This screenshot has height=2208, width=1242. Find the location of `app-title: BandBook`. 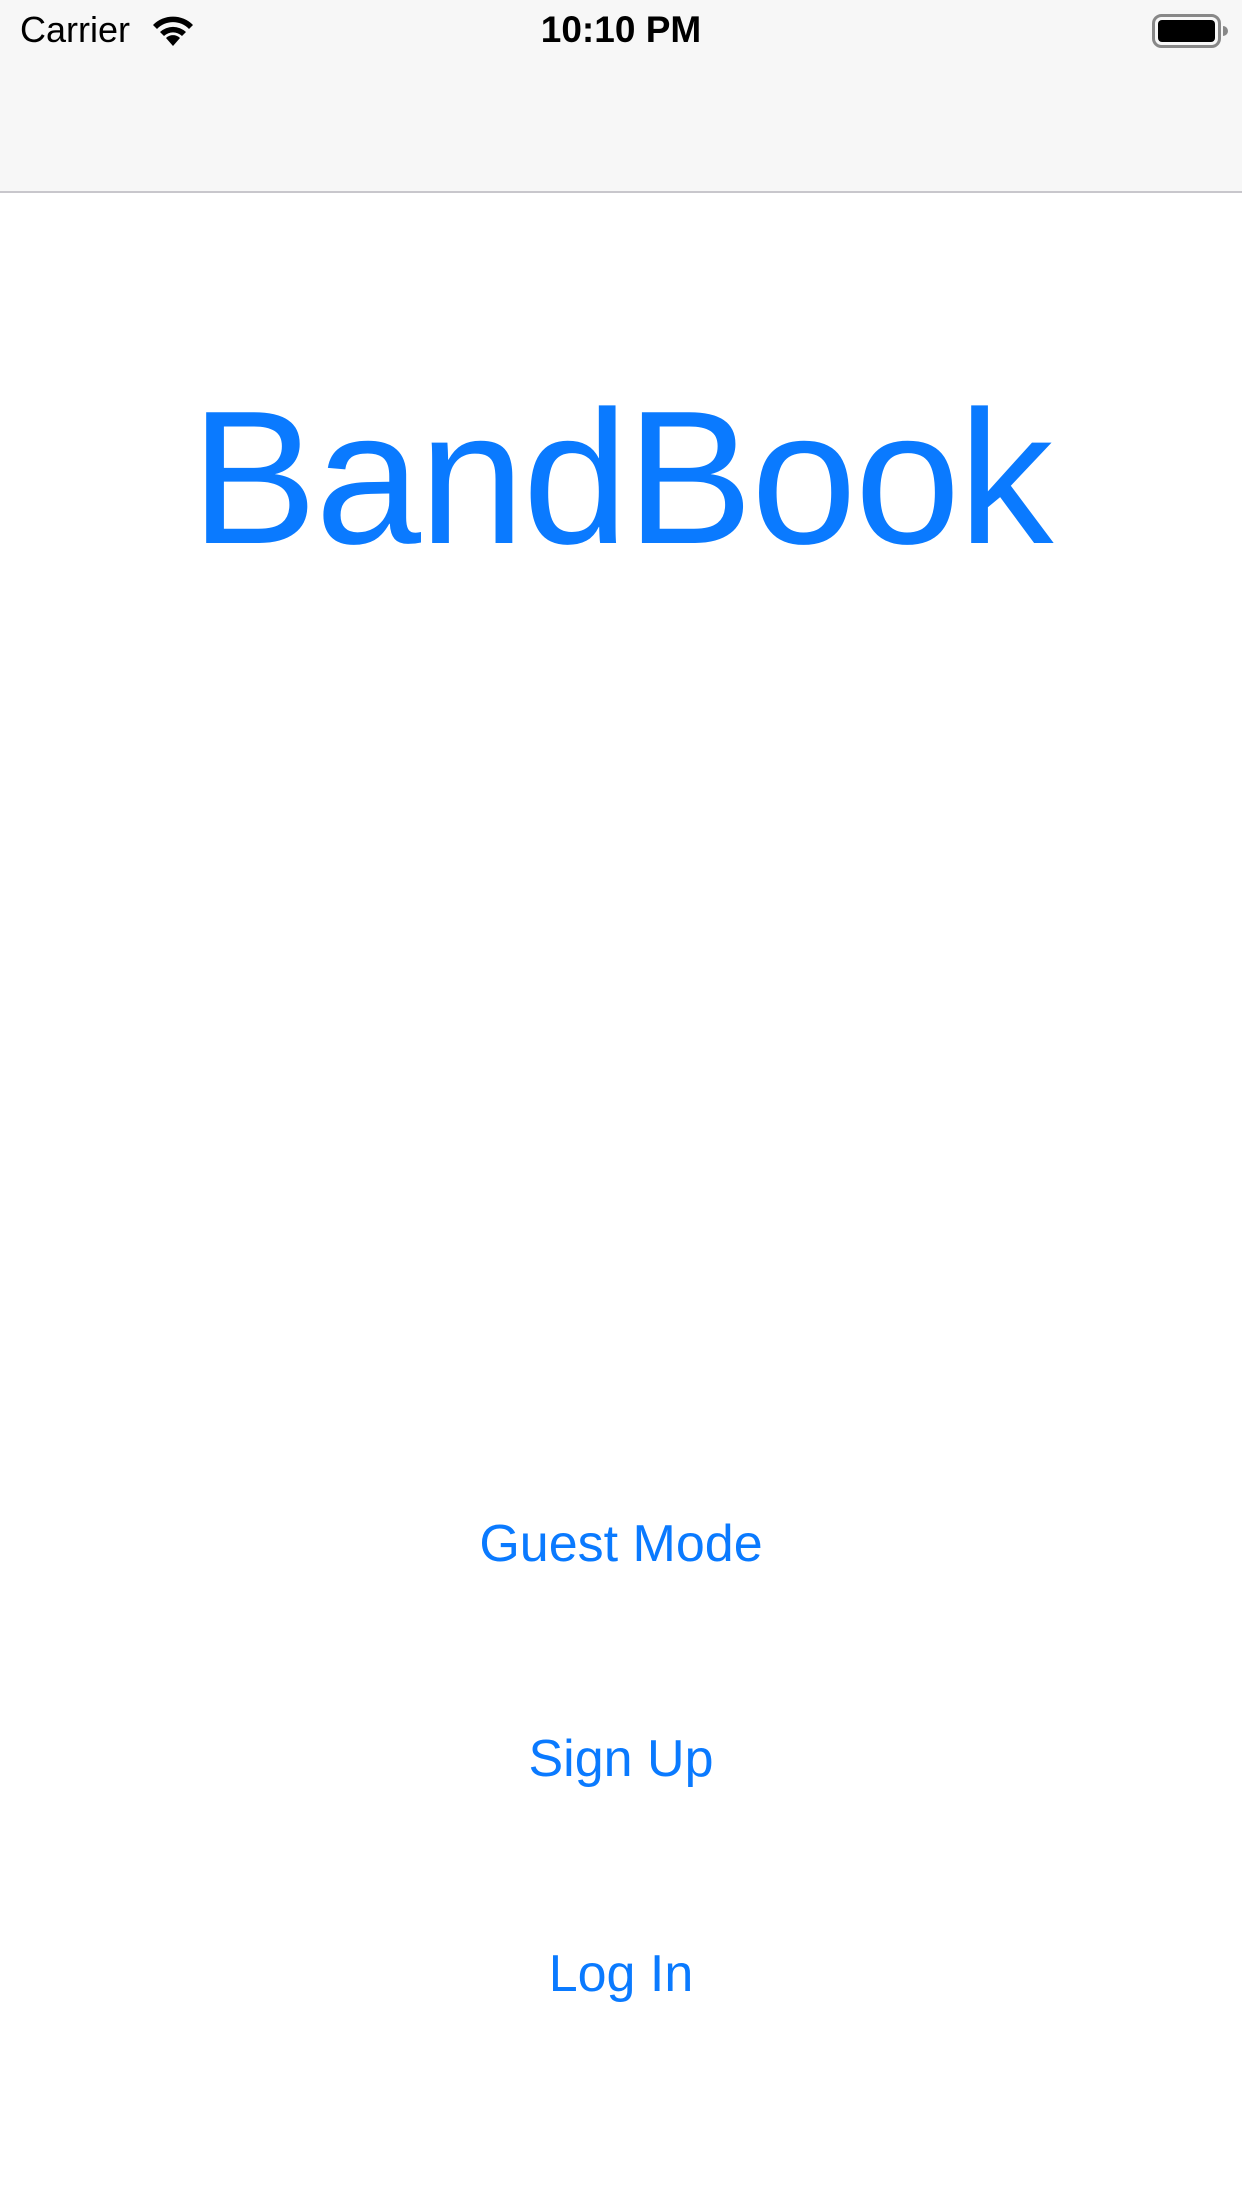

app-title: BandBook is located at coordinates (622, 478).